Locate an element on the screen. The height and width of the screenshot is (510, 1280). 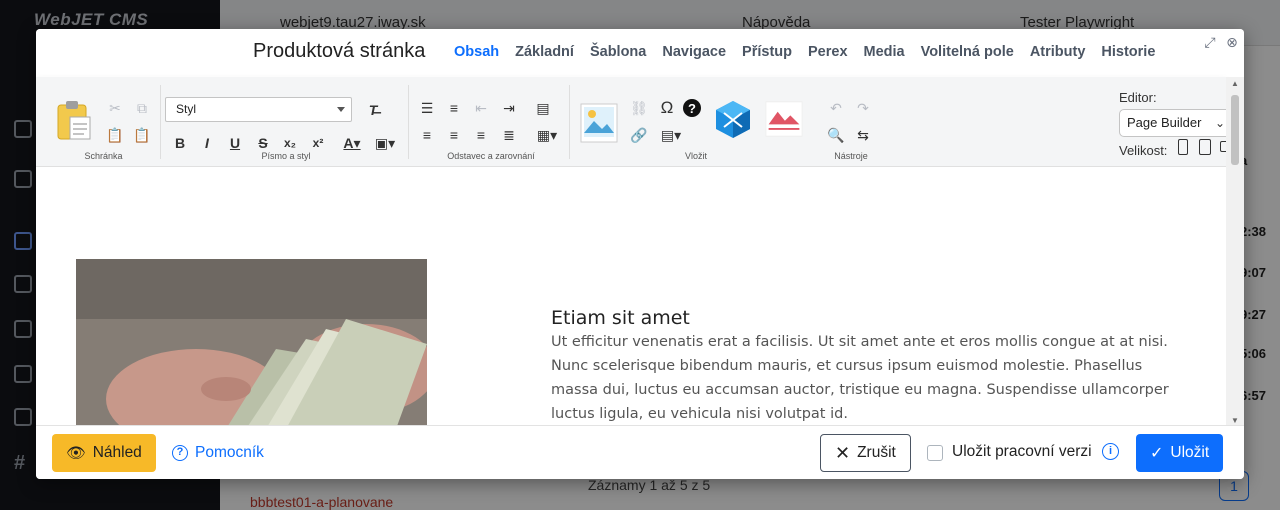
tab-history: Historie is located at coordinates (1128, 52).